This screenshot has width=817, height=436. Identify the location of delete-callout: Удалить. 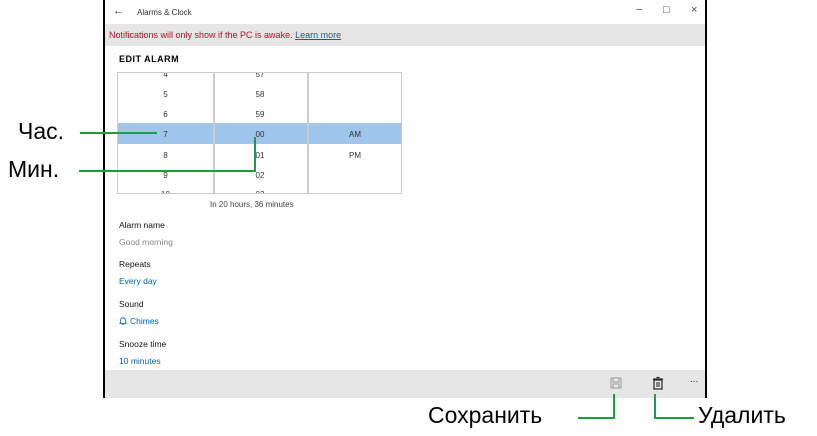
(742, 415).